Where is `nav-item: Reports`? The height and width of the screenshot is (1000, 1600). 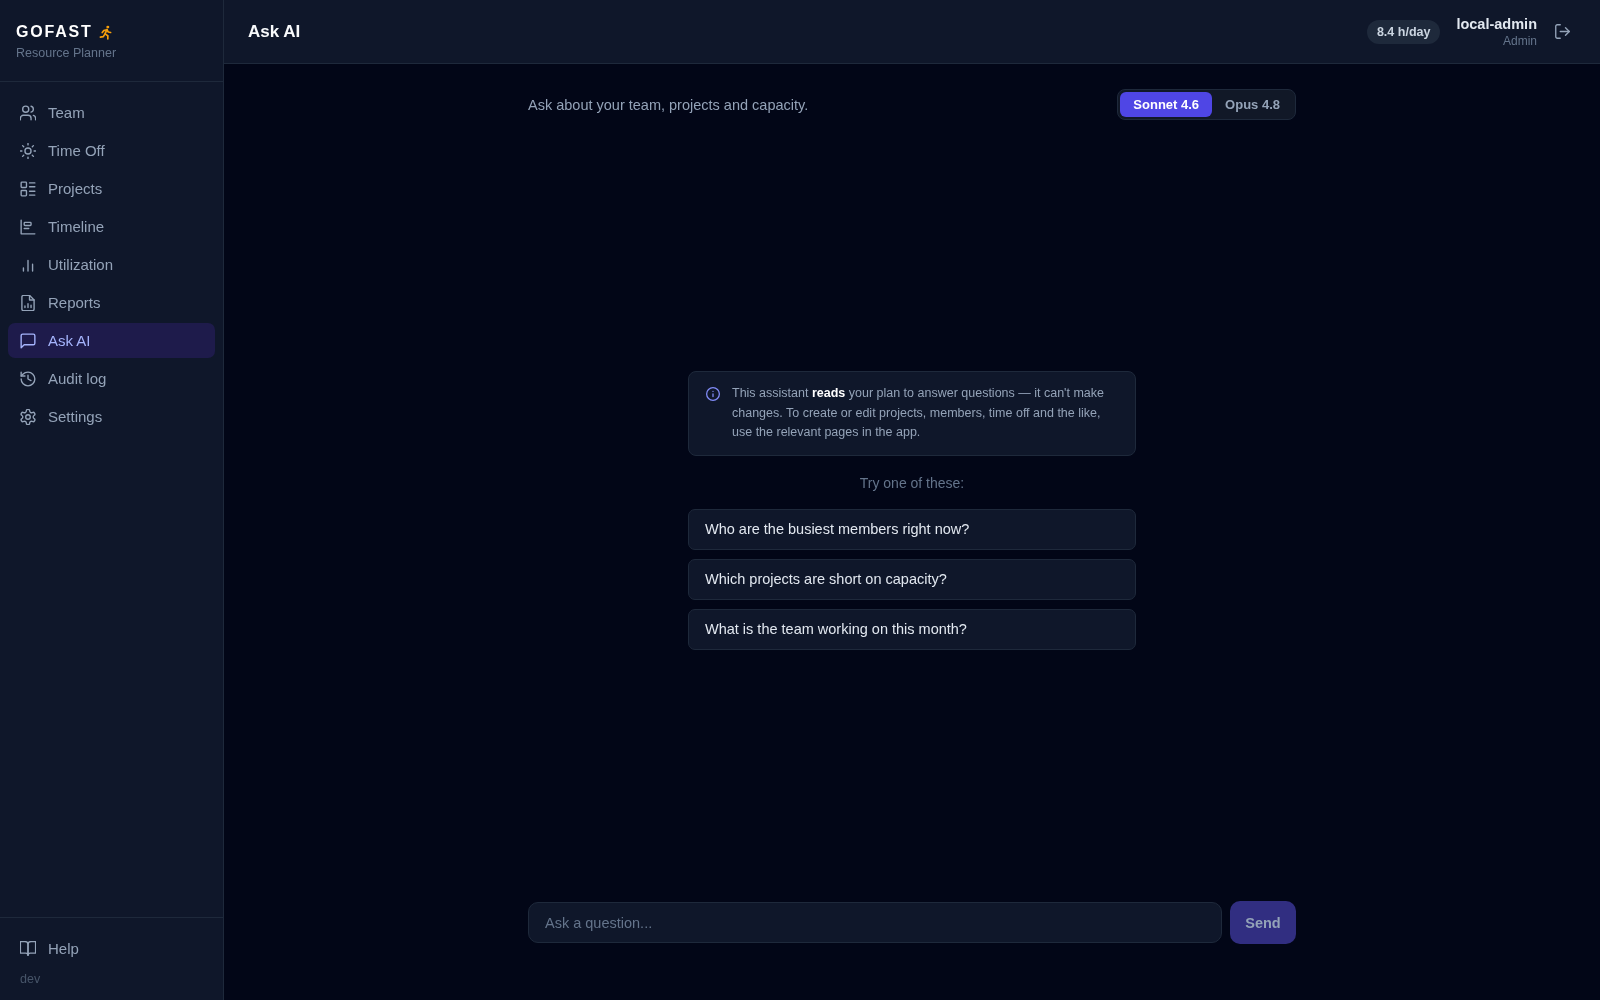 nav-item: Reports is located at coordinates (111, 302).